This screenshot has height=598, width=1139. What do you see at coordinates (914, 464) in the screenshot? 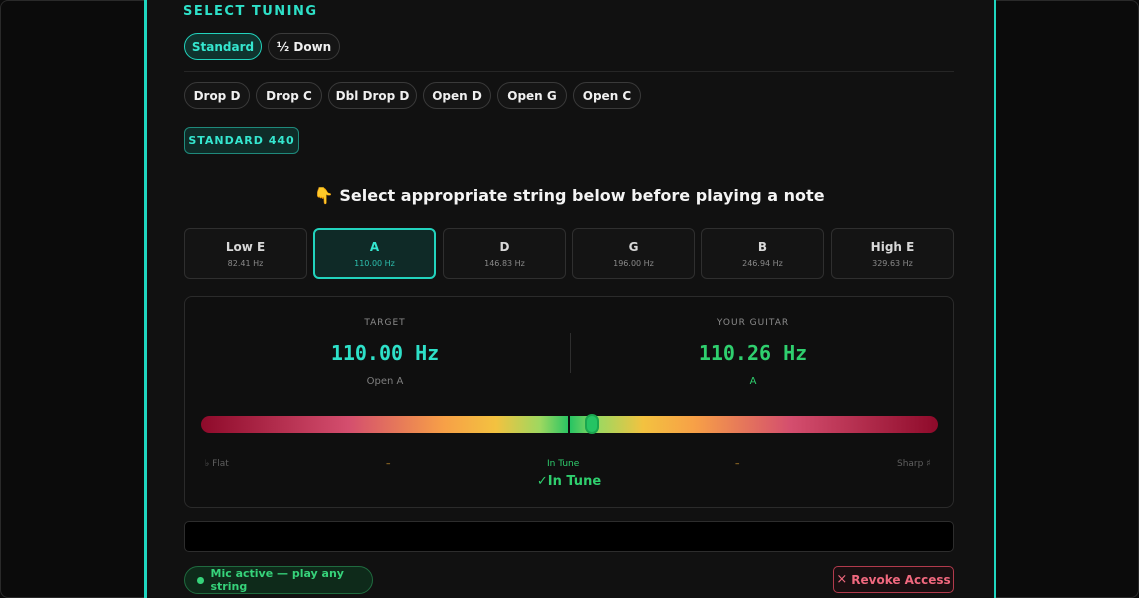
I see `scale-sharp-label: Sharp ♯` at bounding box center [914, 464].